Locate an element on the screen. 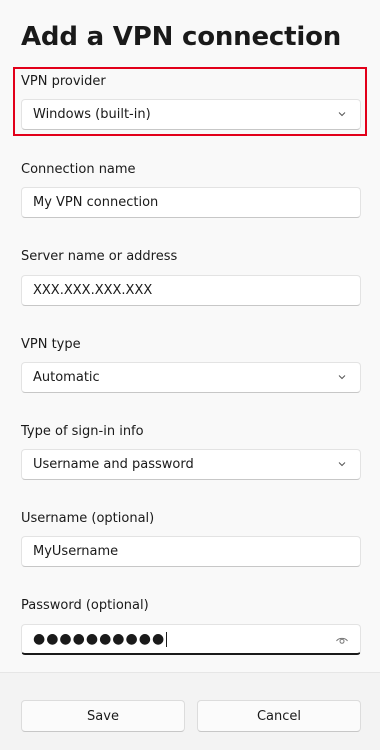  connection-name-value: My VPN connection is located at coordinates (96, 202).